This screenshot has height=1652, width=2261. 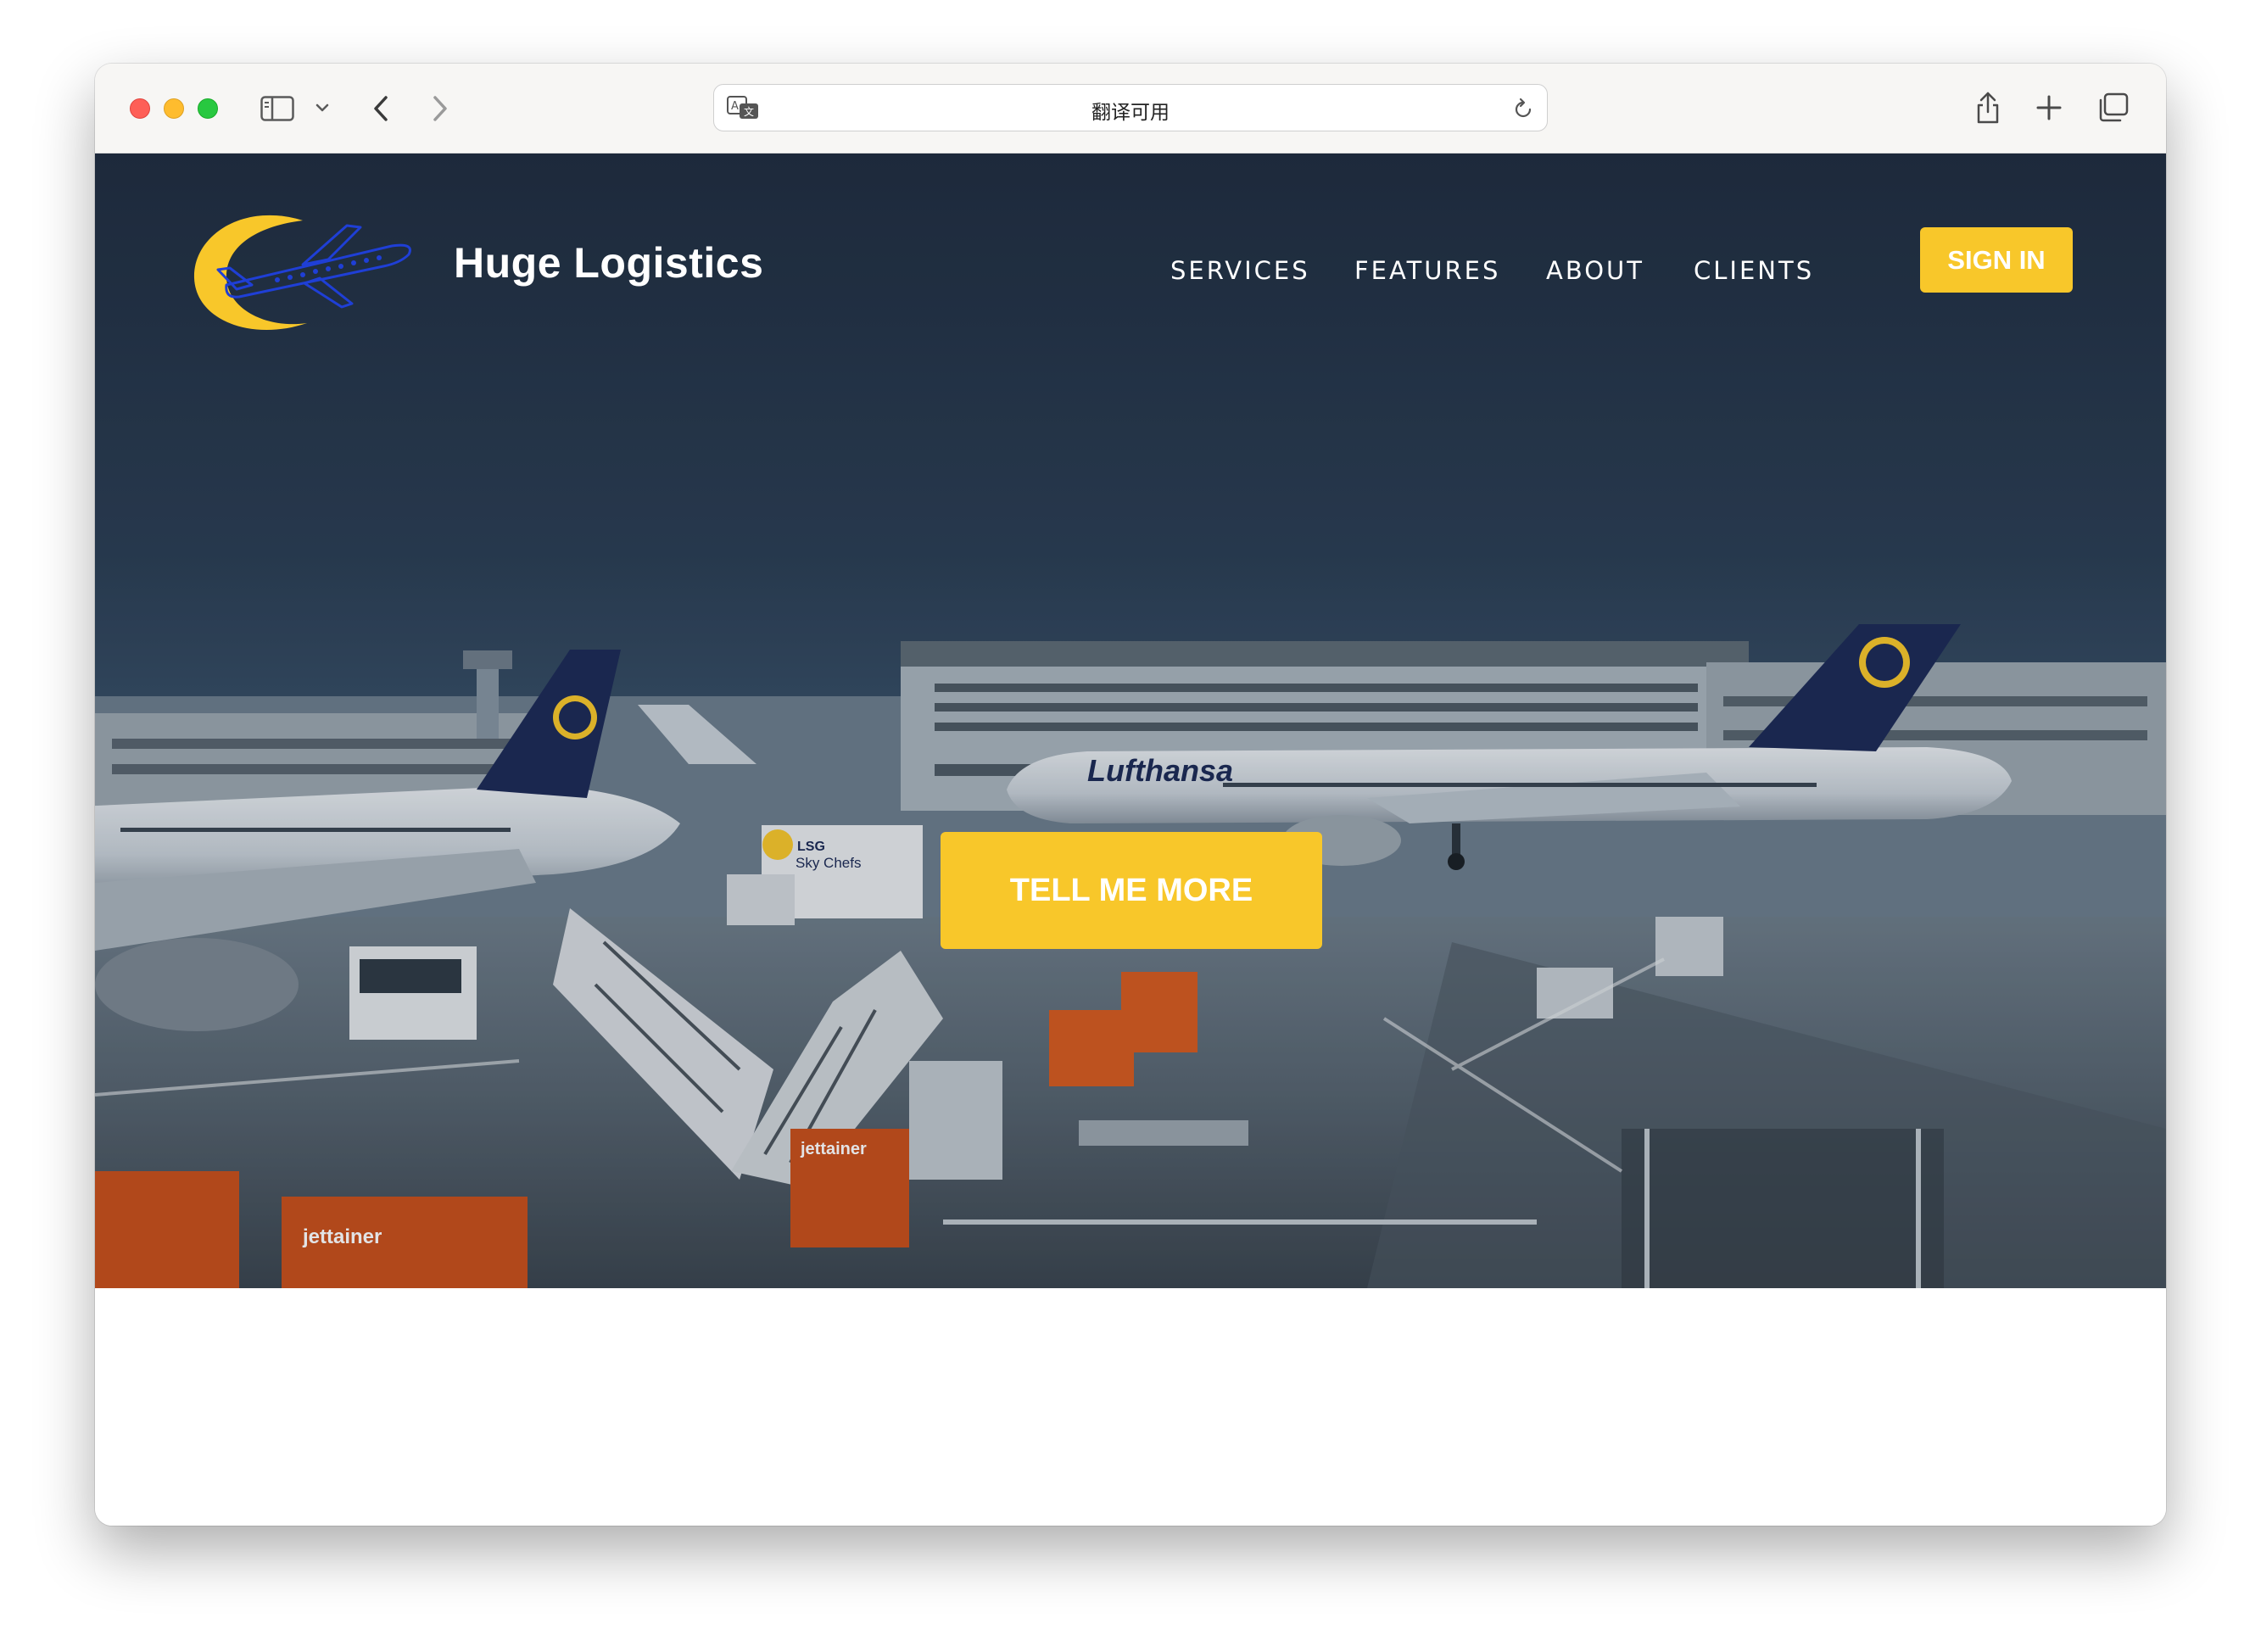 What do you see at coordinates (608, 262) in the screenshot?
I see `brand-name: Huge Logistics` at bounding box center [608, 262].